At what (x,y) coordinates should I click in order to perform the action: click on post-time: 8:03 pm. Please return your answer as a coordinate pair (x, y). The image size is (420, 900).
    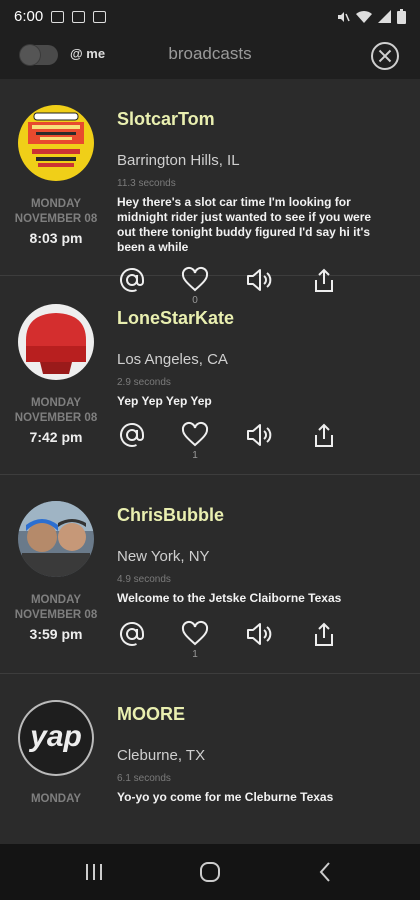
    Looking at the image, I should click on (56, 238).